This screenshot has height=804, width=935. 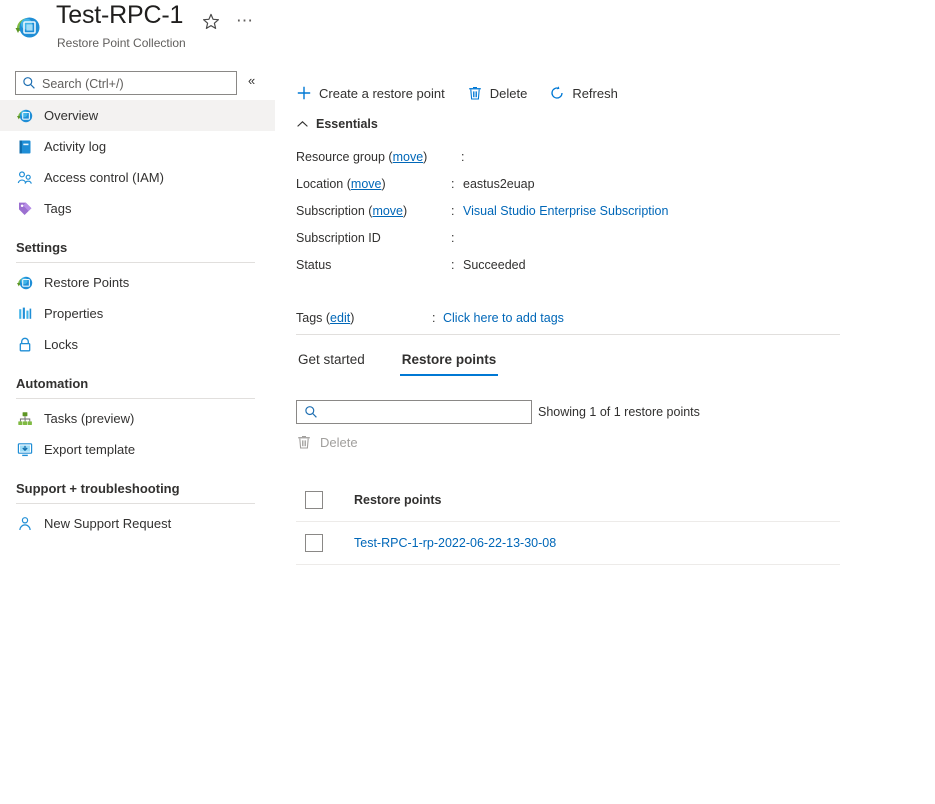 I want to click on sidebar-item-restore-points: Restore Points, so click(x=137, y=282).